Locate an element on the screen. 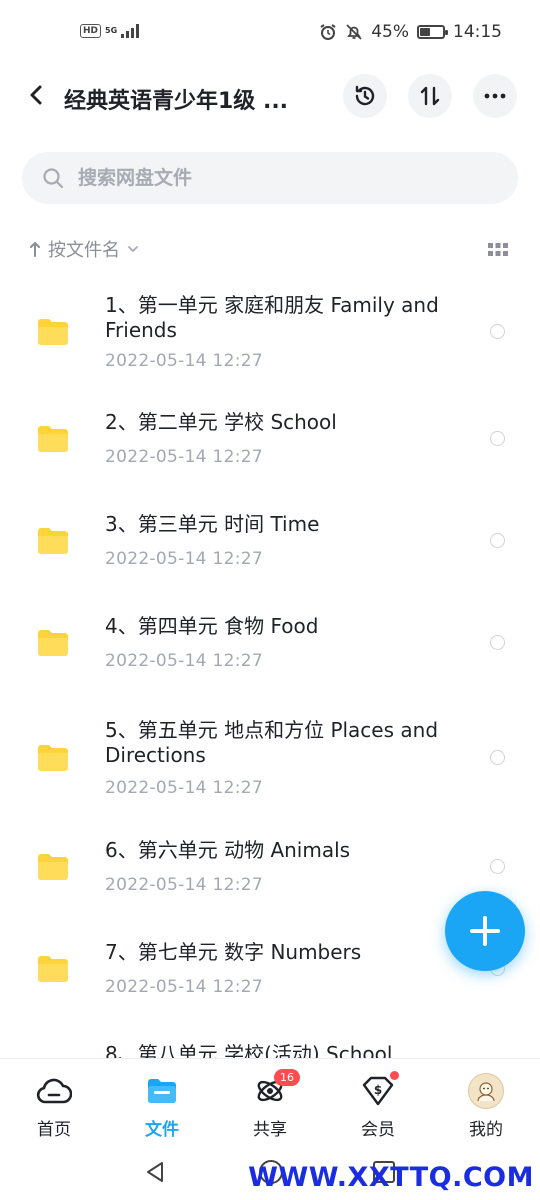  cloud-home-icon is located at coordinates (54, 1091).